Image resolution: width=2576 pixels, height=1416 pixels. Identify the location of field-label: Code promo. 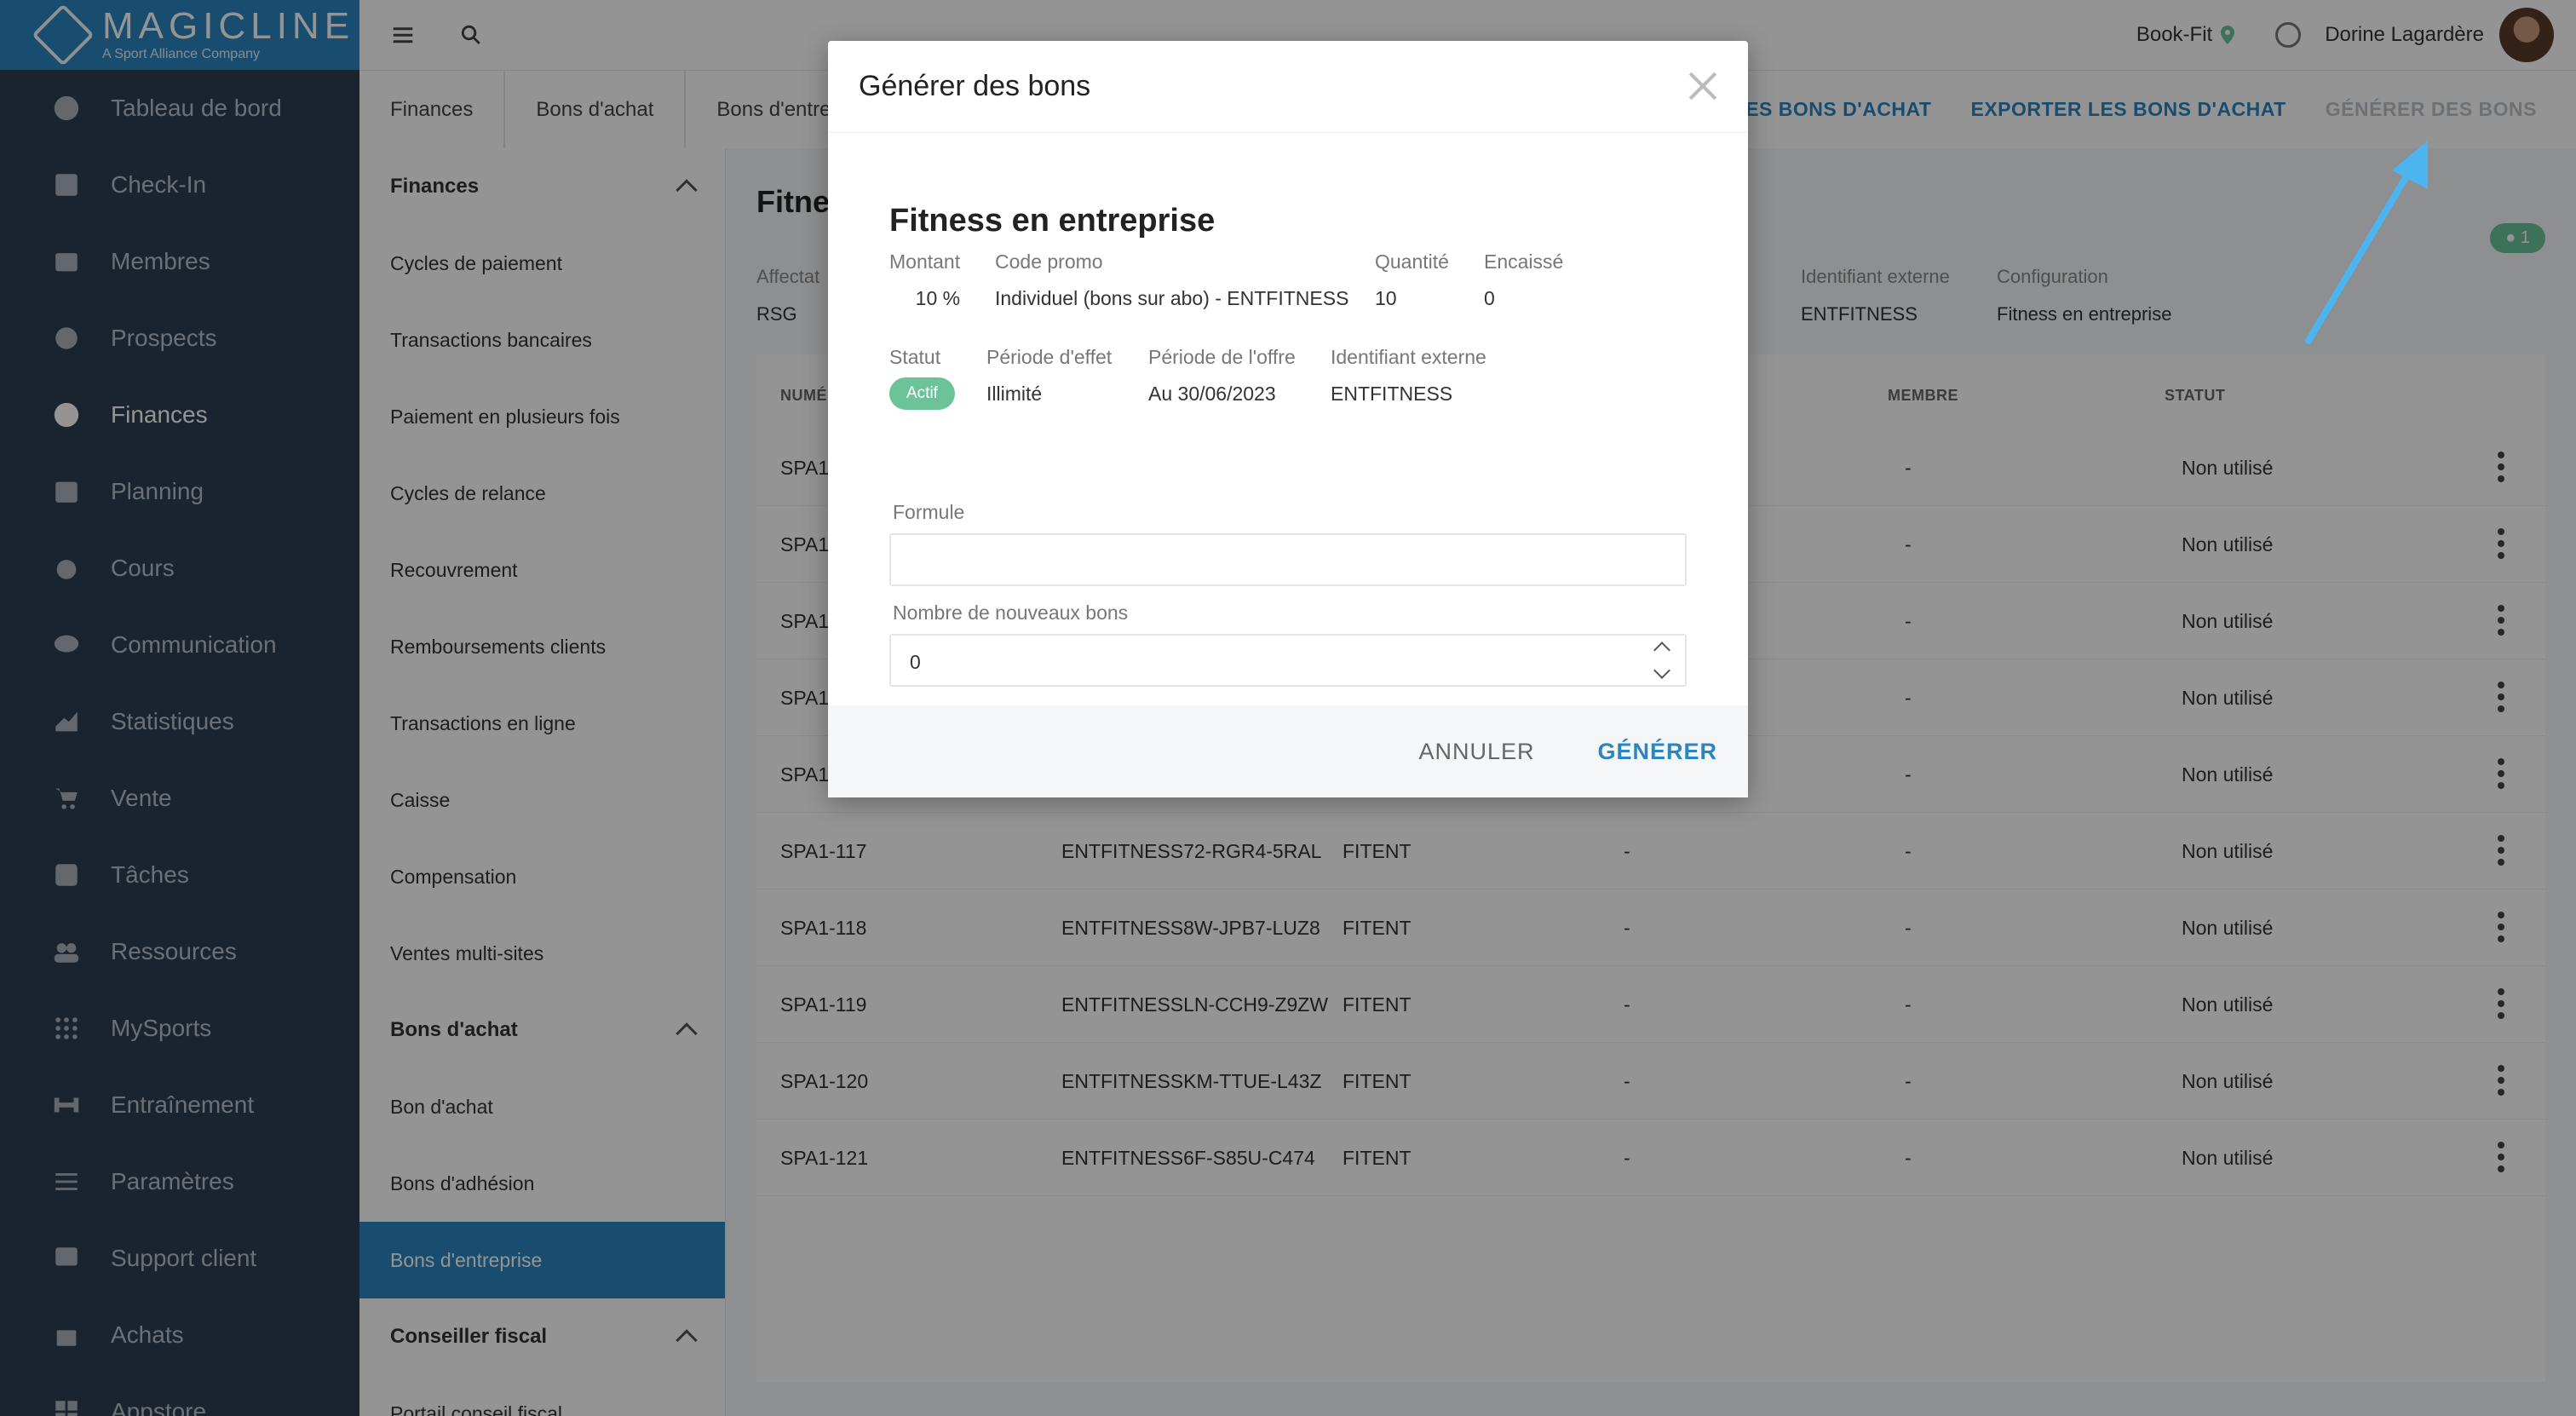
(1049, 261).